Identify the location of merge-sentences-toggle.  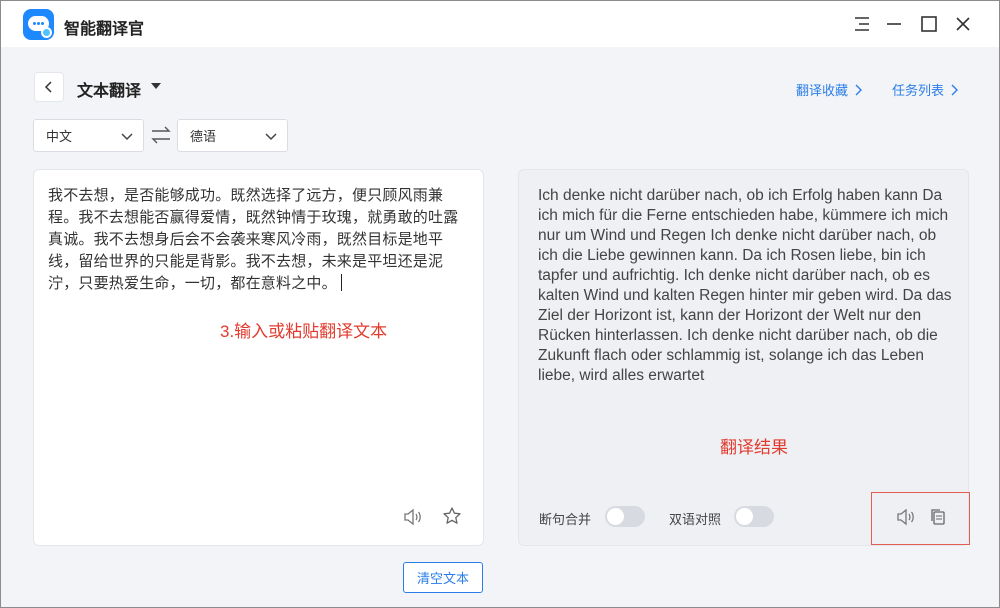
(625, 516).